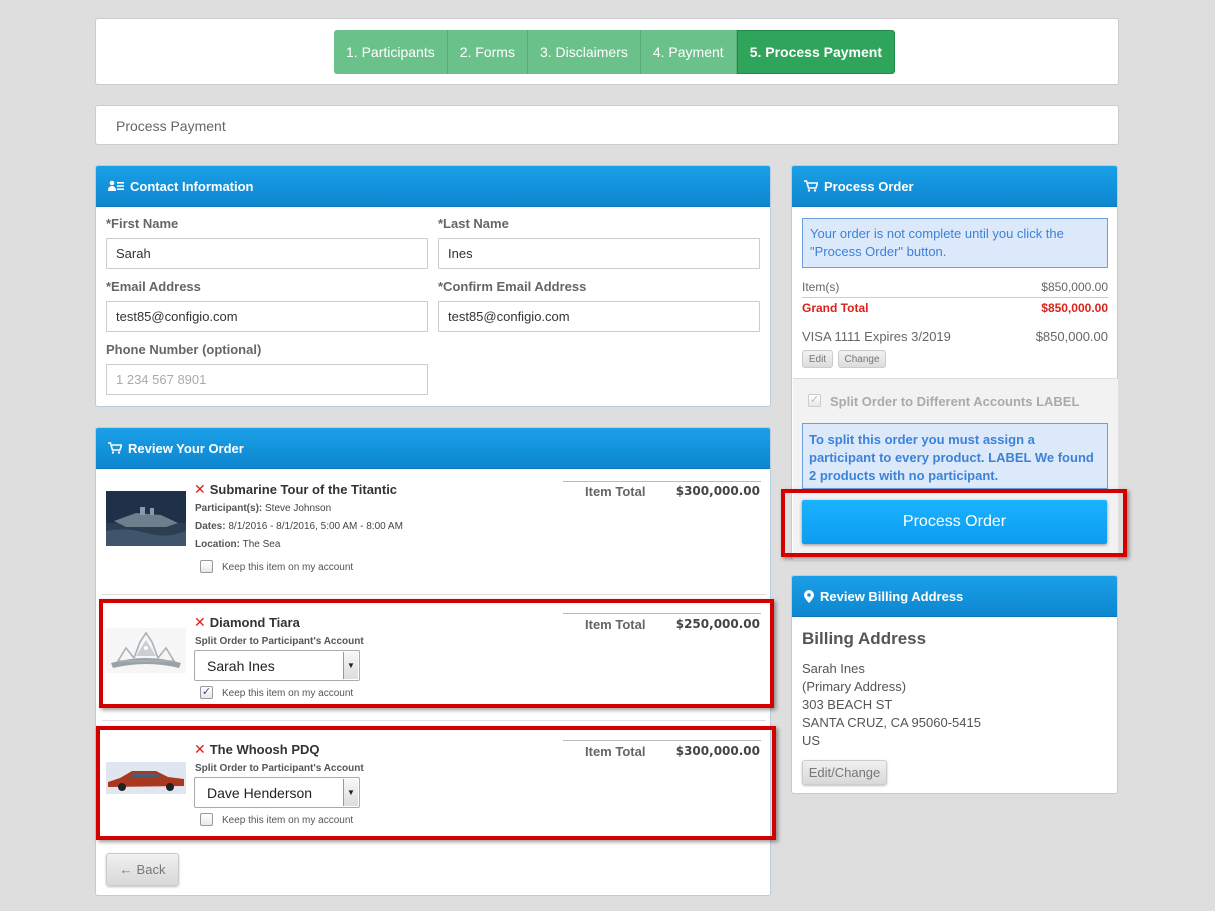 This screenshot has height=911, width=1215. Describe the element at coordinates (1071, 336) in the screenshot. I see `card-value: $850,000.00` at that location.